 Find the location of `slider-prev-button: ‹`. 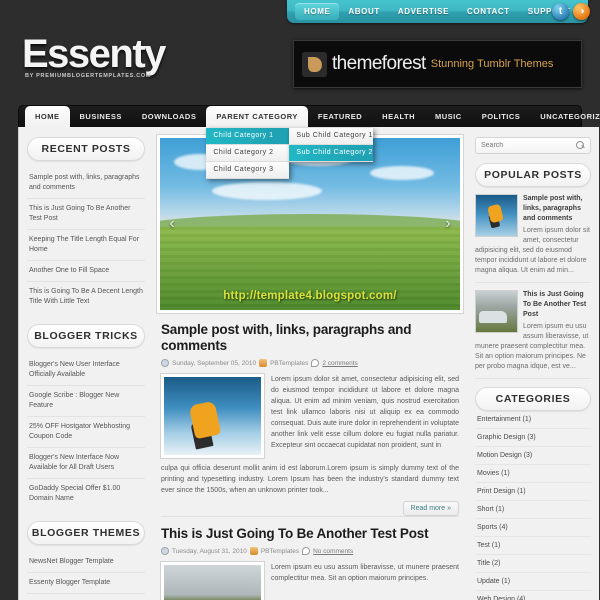

slider-prev-button: ‹ is located at coordinates (172, 224).